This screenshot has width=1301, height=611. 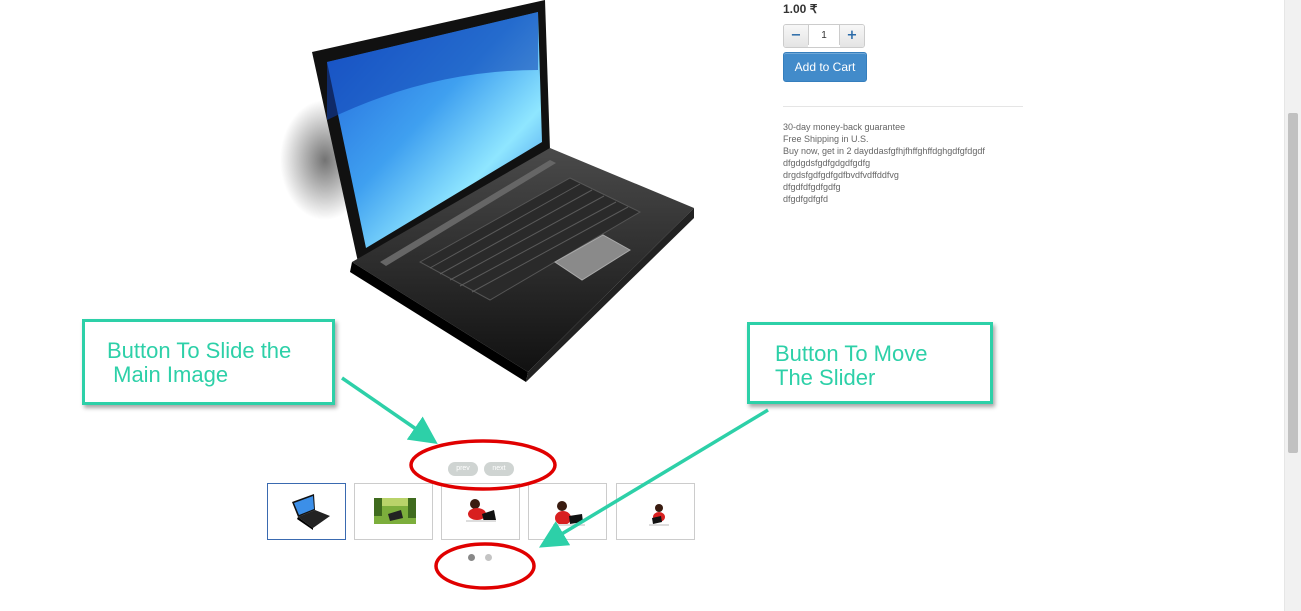 I want to click on highlight-ellipse-prev-next, so click(x=483, y=465).